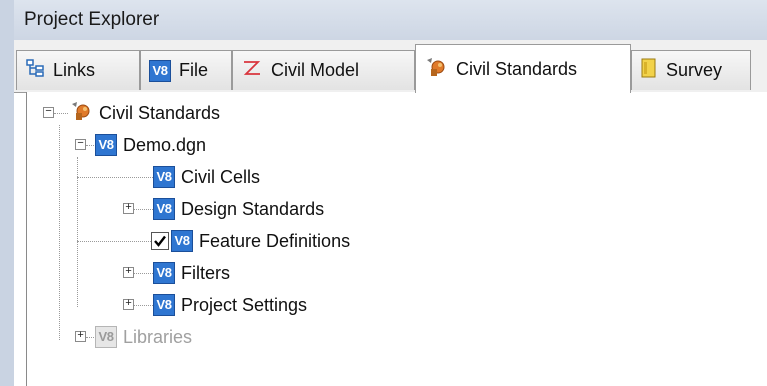 Image resolution: width=767 pixels, height=386 pixels. I want to click on tree-node-civil-cells: V8 Civil Cells, so click(206, 177).